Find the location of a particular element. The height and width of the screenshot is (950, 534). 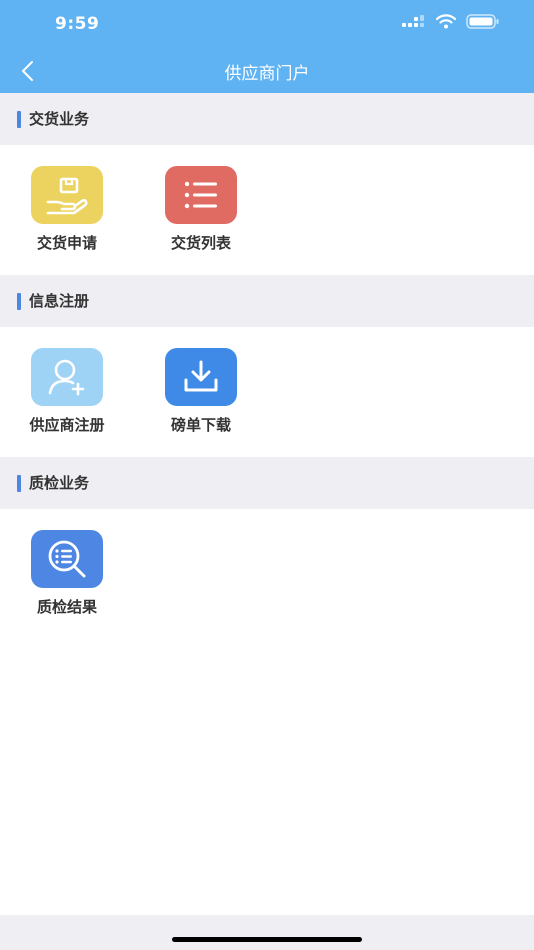

tile-supplier-registration: 供应商注册 is located at coordinates (67, 383).